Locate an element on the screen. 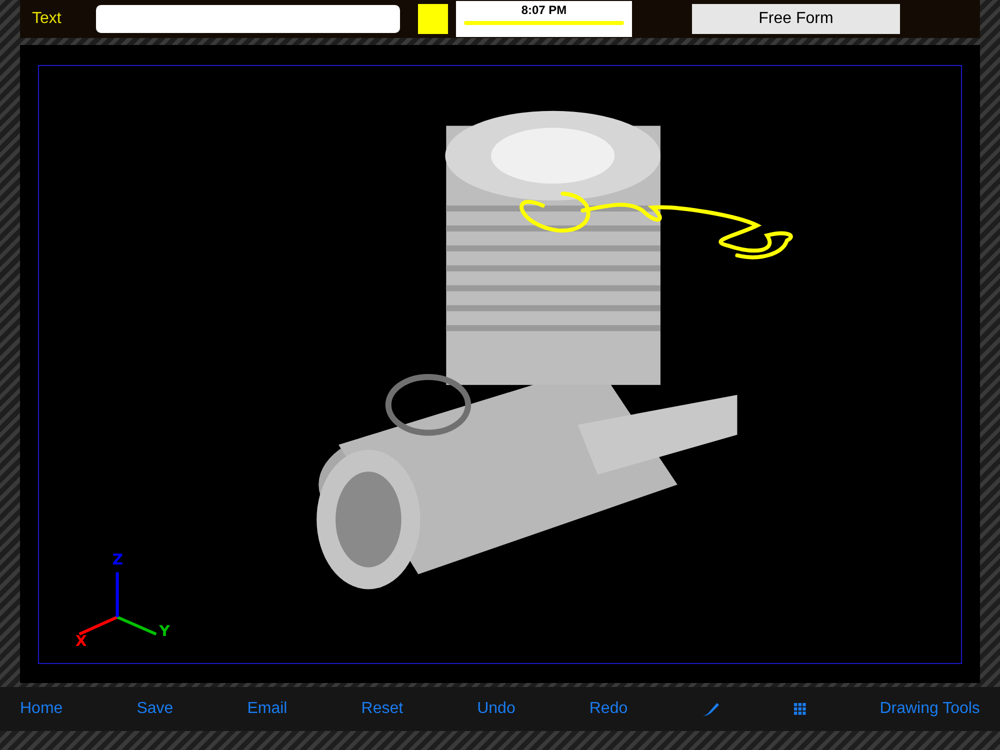 Image resolution: width=1000 pixels, height=750 pixels. axis-label: Z is located at coordinates (118, 559).